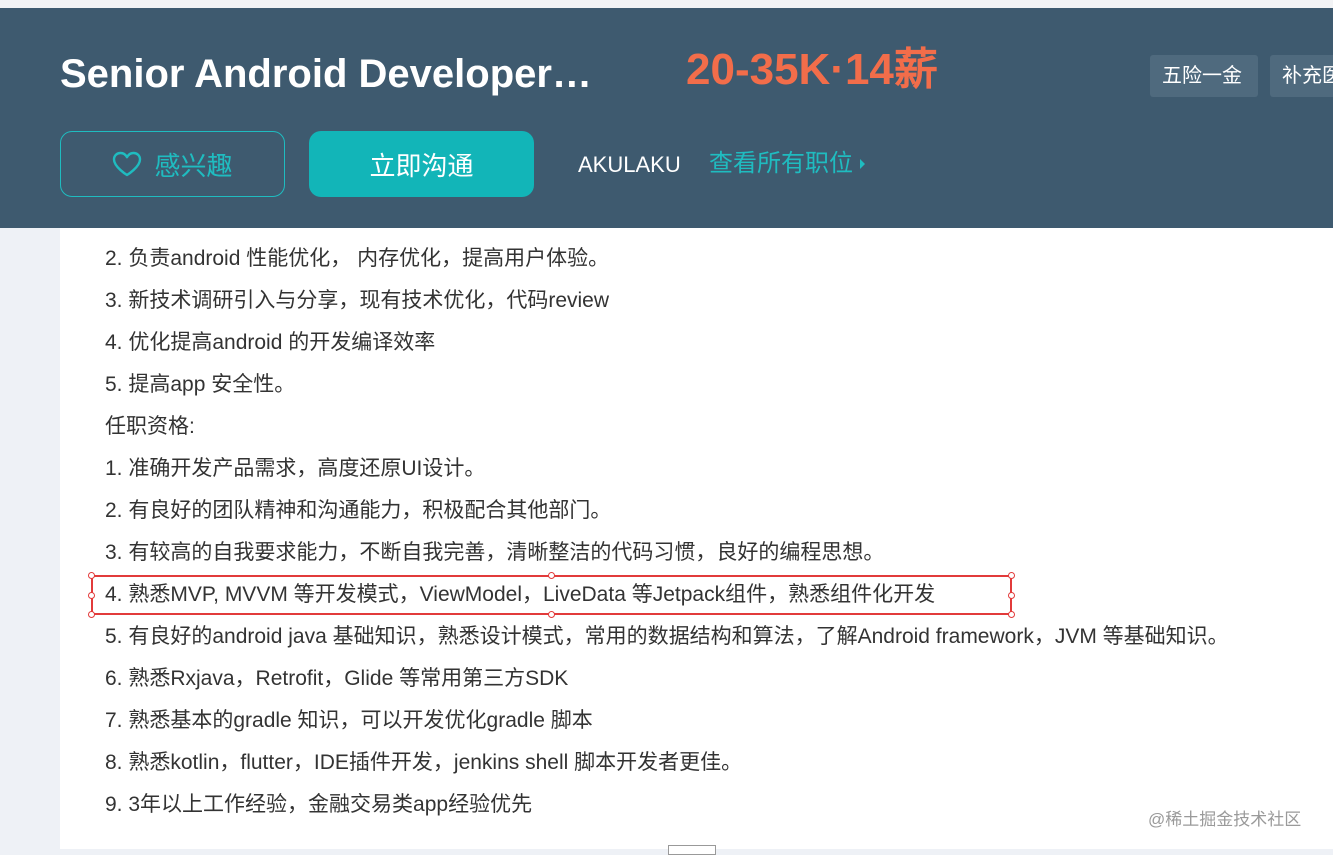 The width and height of the screenshot is (1333, 855). I want to click on list-item: 2. 有良好的团队精神和沟通能力，积极配合其他部门。, so click(358, 510).